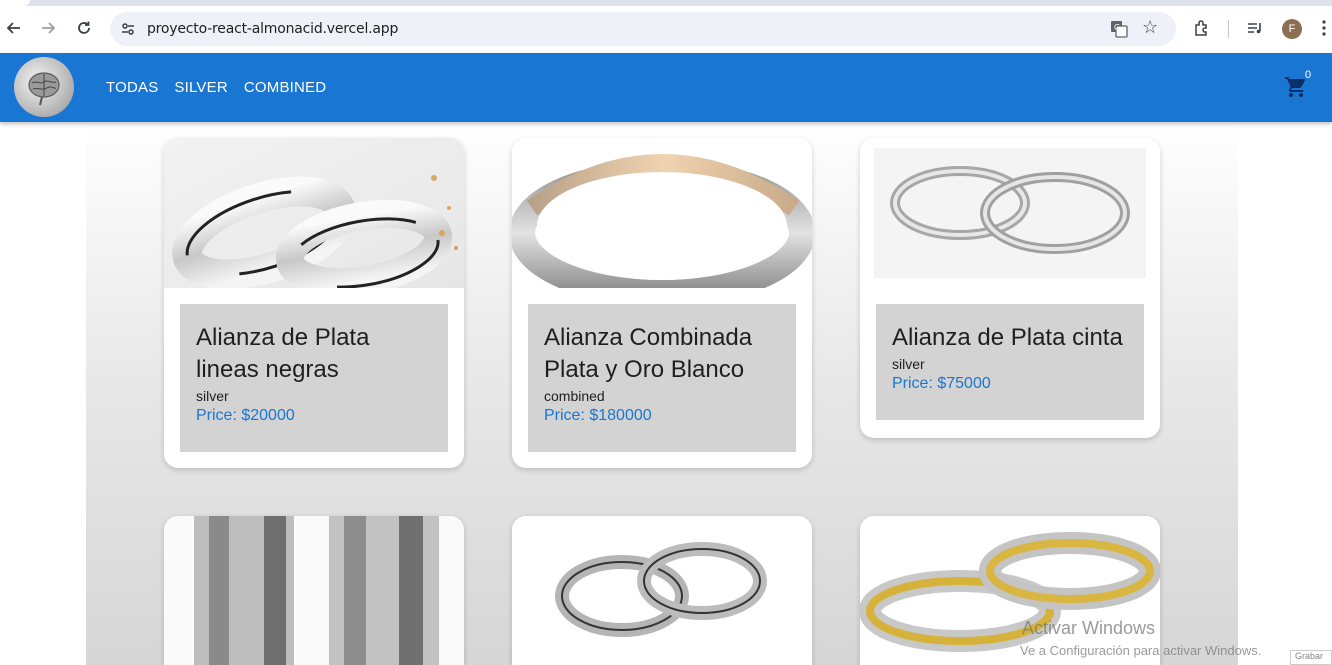 The image size is (1332, 665). I want to click on recording-chip: Grabar, so click(1311, 657).